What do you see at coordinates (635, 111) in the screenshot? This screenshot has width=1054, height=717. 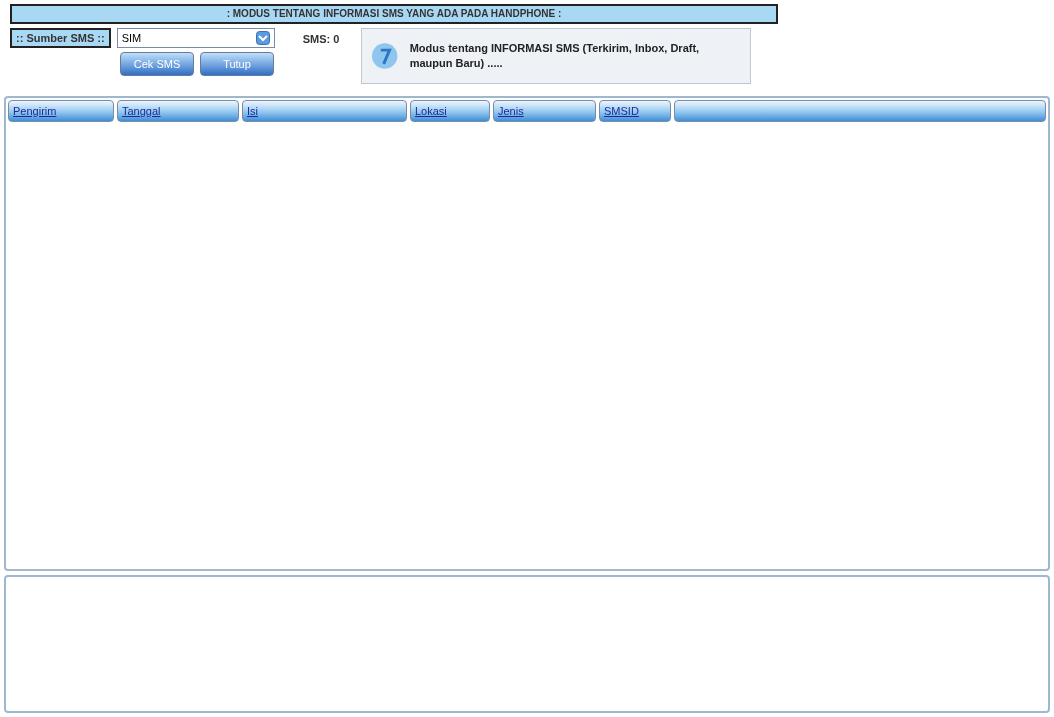 I see `column-header: SMSID` at bounding box center [635, 111].